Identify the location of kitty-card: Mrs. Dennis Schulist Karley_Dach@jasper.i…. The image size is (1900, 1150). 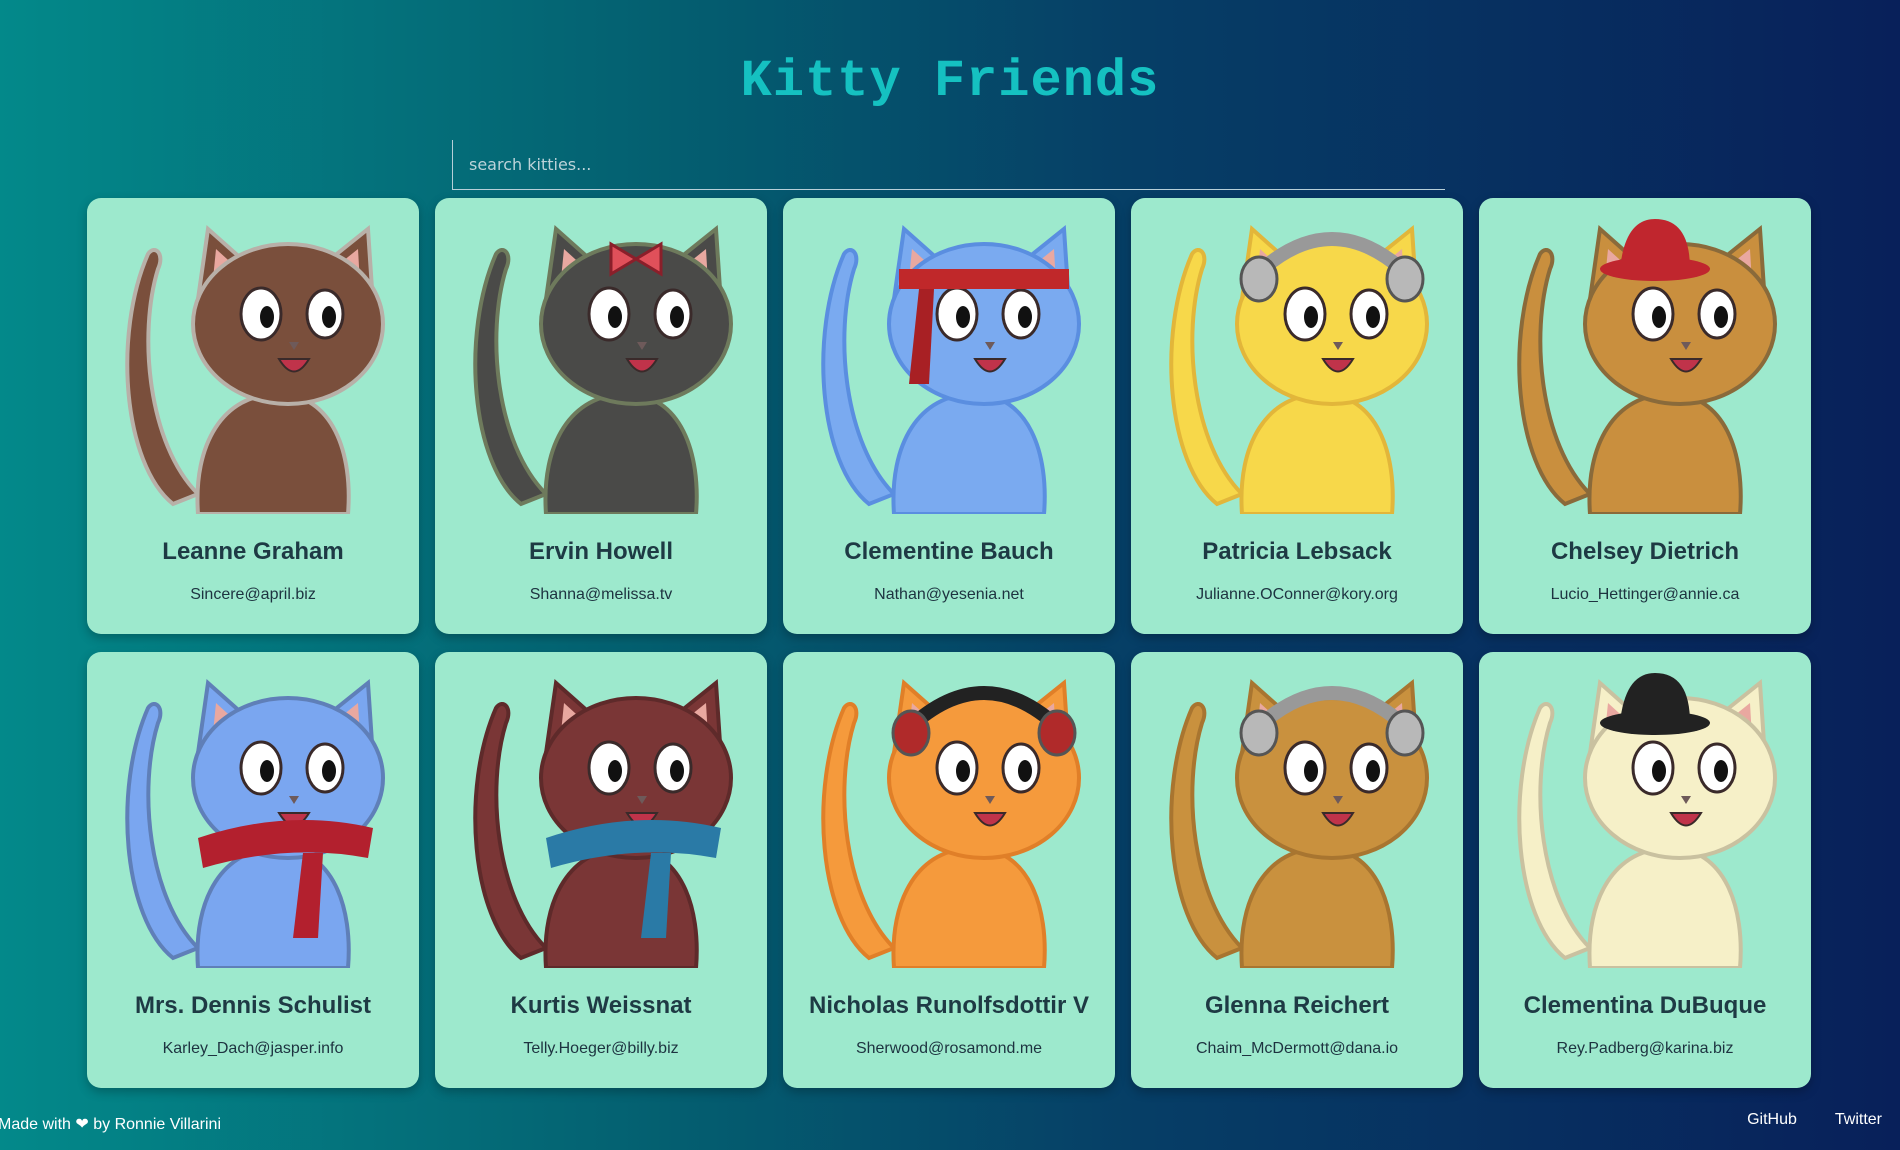
(253, 870).